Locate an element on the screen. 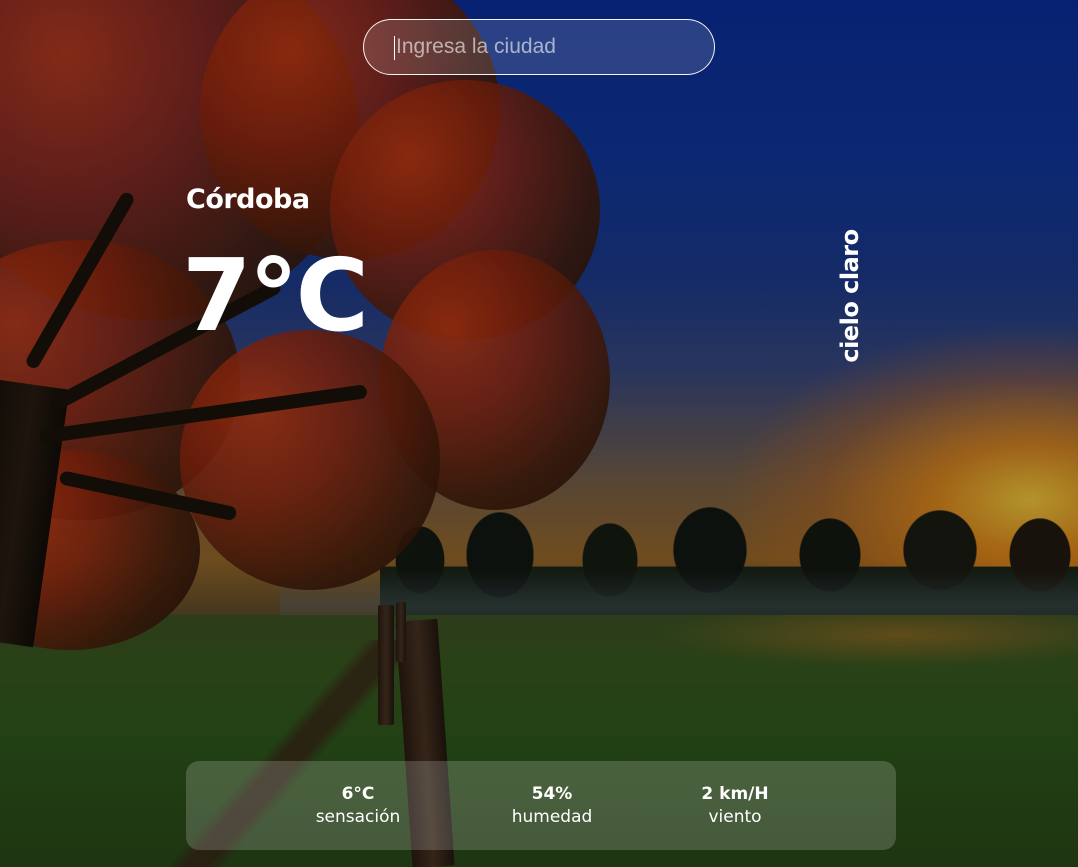 The height and width of the screenshot is (867, 1078). feels-like-label: sensación is located at coordinates (358, 817).